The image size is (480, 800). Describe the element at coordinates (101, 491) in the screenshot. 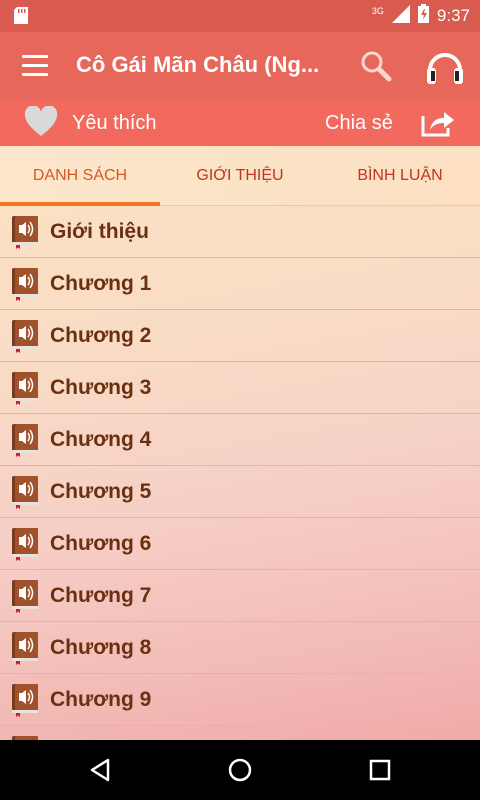

I see `list-item-label: Chương 5` at that location.